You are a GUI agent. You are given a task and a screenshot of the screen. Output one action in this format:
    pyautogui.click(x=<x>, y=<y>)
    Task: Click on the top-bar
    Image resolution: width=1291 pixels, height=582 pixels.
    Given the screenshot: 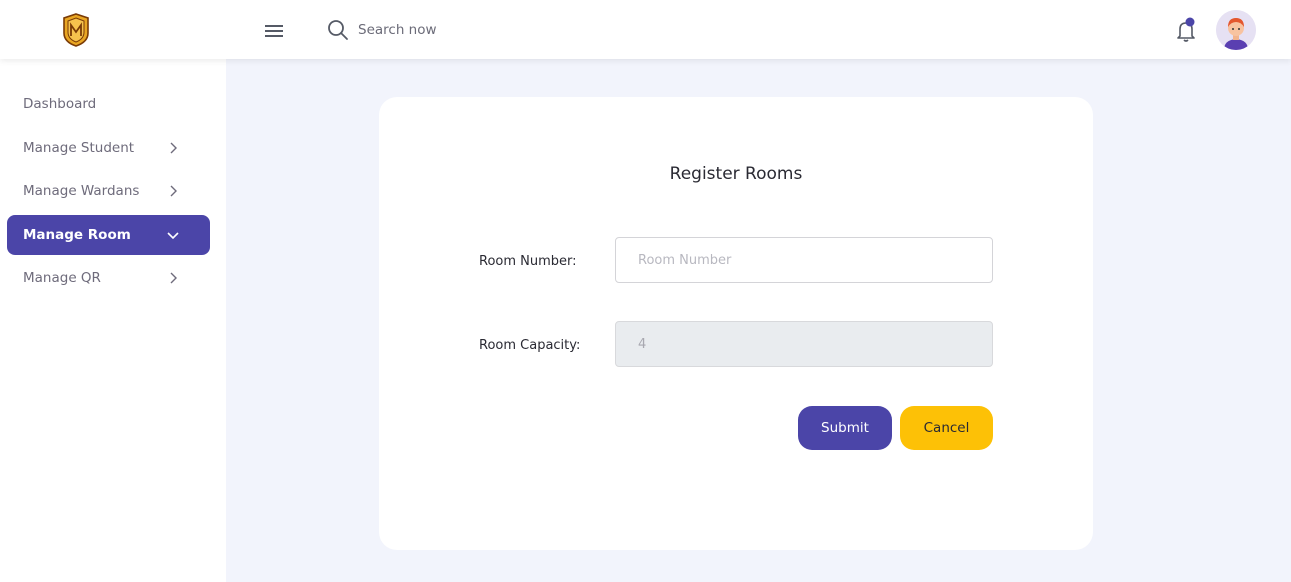 What is the action you would take?
    pyautogui.click(x=645, y=29)
    